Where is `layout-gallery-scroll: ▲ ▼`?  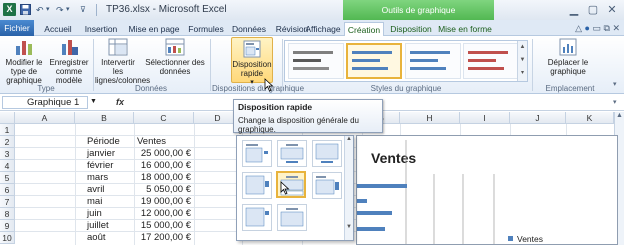 layout-gallery-scroll: ▲ ▼ is located at coordinates (348, 188).